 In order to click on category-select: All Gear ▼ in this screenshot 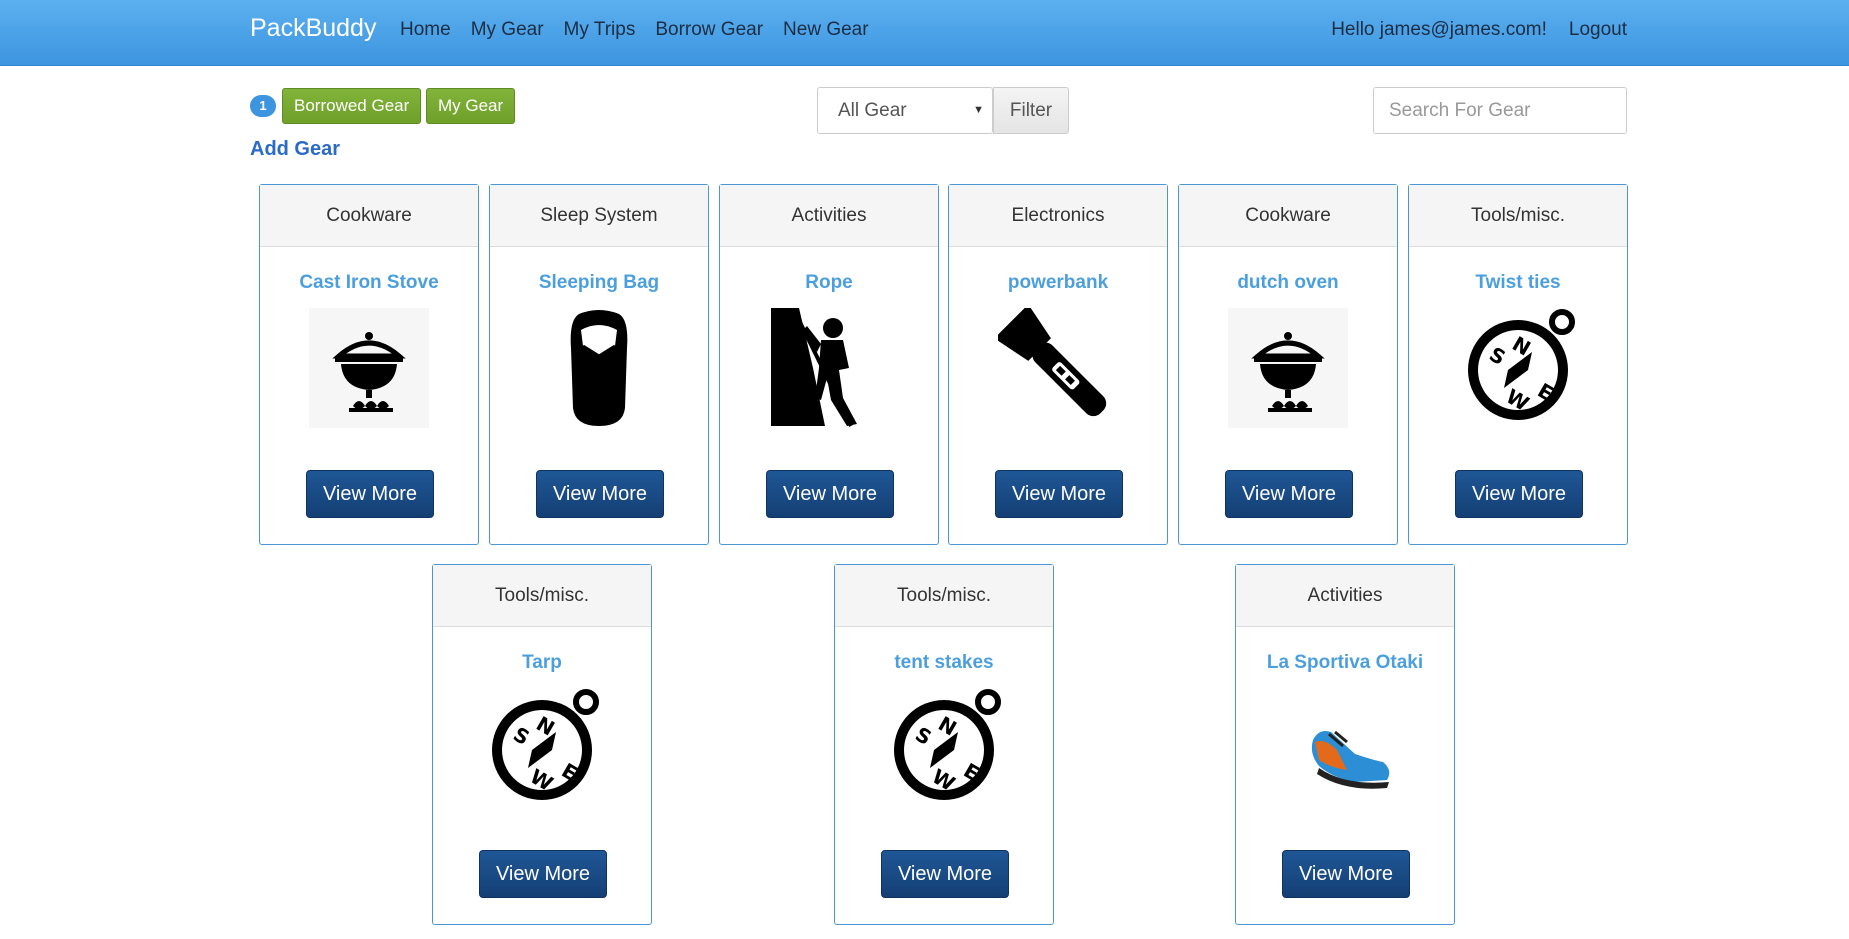, I will do `click(905, 110)`.